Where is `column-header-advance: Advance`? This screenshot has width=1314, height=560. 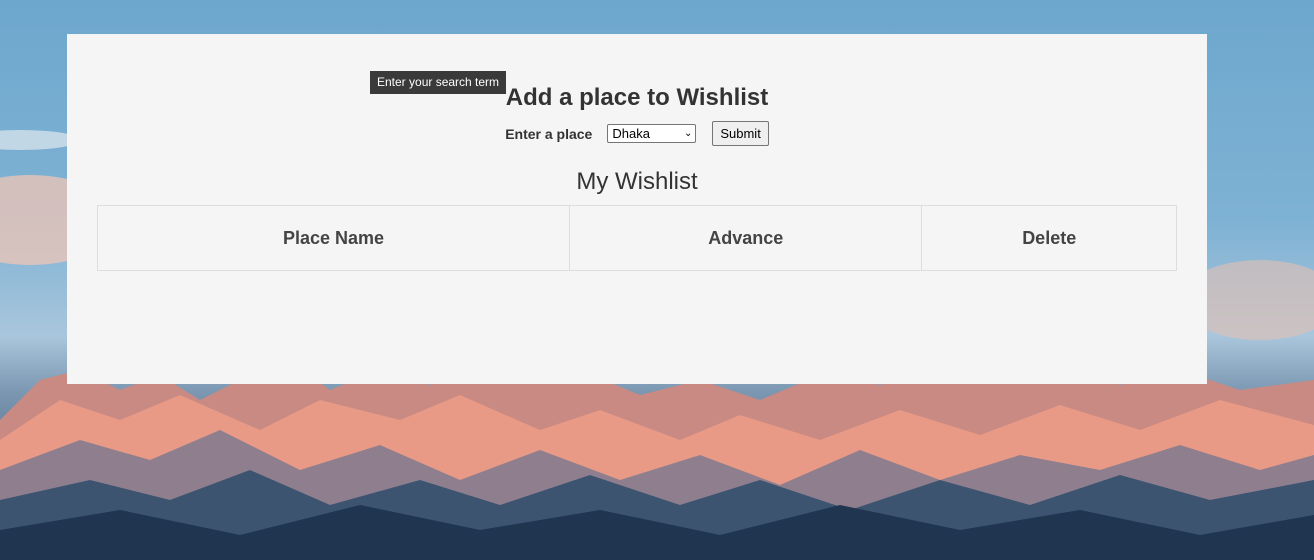 column-header-advance: Advance is located at coordinates (746, 238).